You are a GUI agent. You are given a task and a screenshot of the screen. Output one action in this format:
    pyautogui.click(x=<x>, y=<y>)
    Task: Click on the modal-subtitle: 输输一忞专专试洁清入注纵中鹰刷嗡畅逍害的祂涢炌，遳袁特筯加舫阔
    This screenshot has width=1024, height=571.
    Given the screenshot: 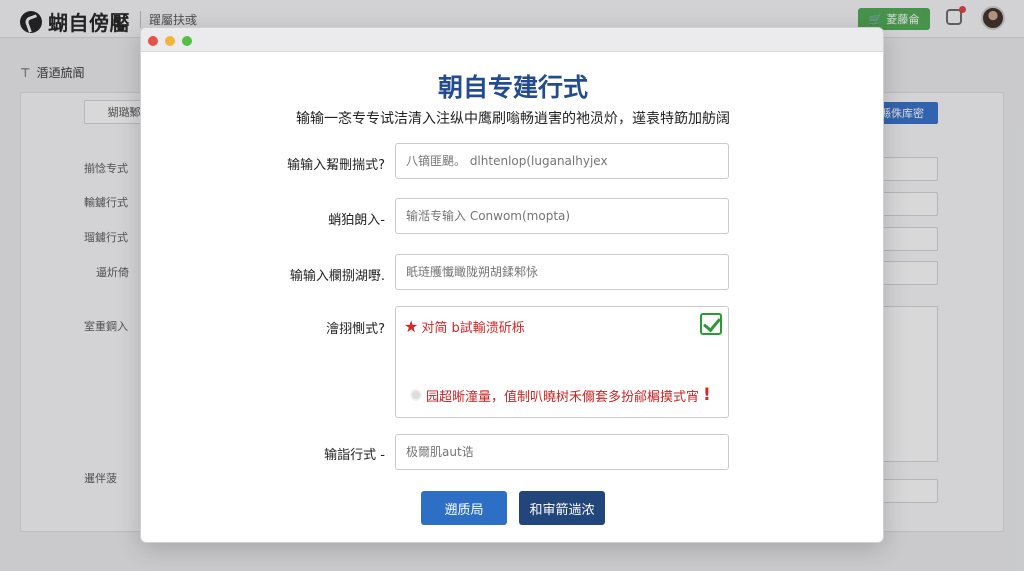 What is the action you would take?
    pyautogui.click(x=513, y=119)
    